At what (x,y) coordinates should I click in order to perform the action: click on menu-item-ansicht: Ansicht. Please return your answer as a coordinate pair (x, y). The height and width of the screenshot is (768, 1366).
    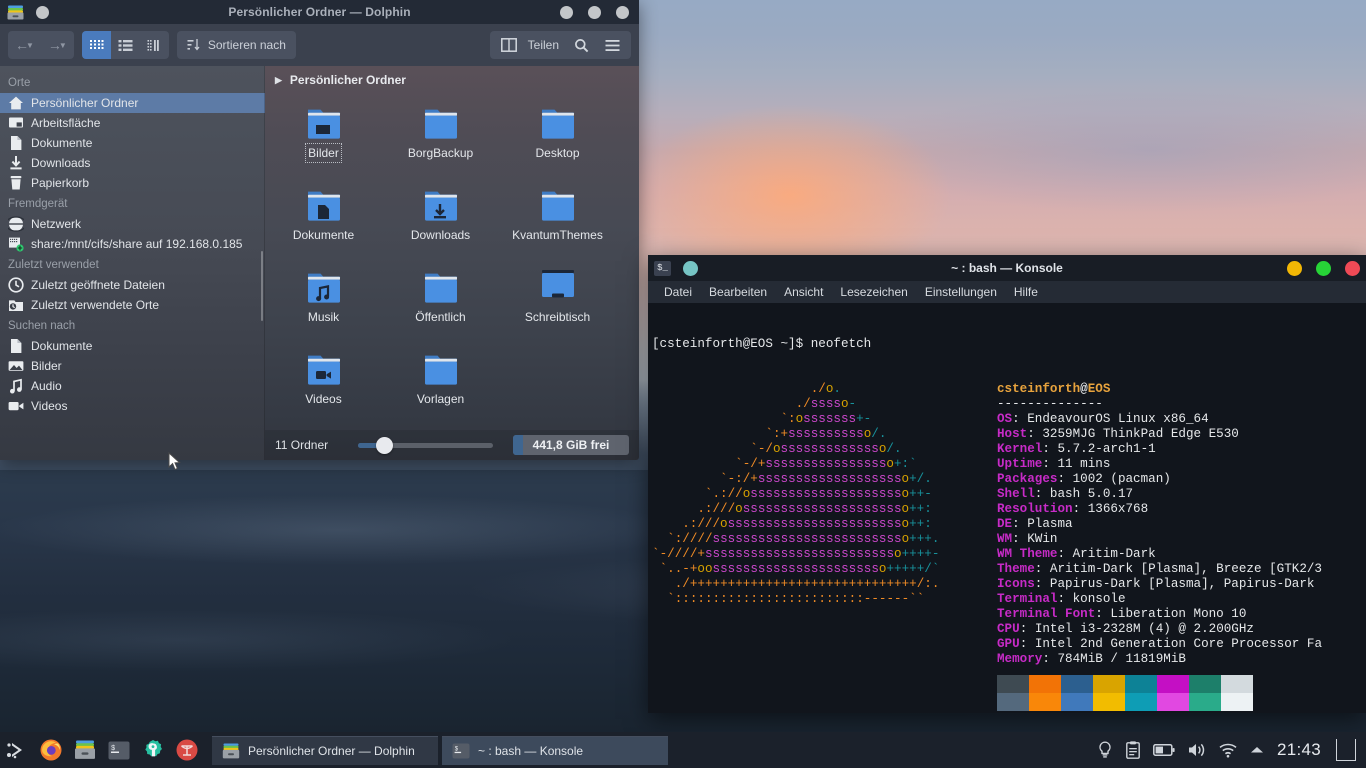
    Looking at the image, I should click on (803, 292).